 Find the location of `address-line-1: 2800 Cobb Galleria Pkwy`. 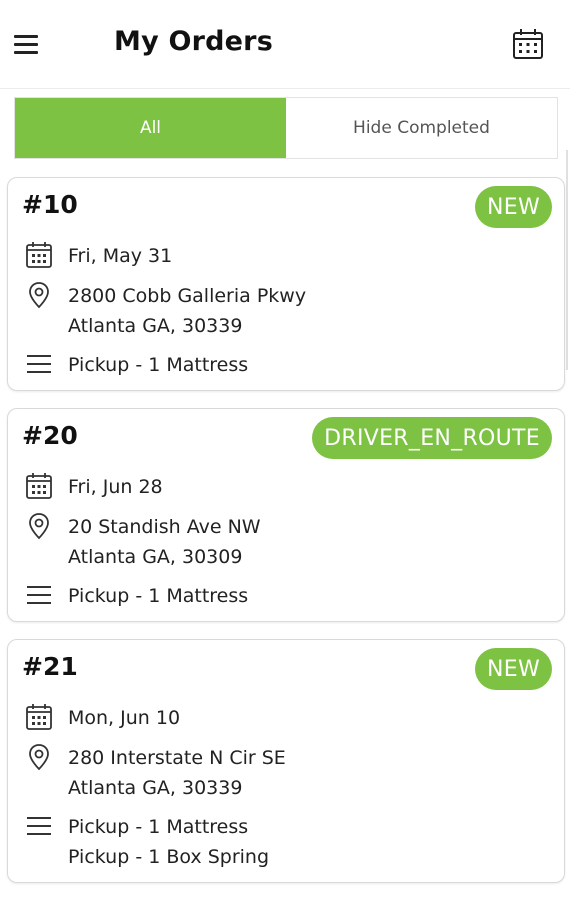

address-line-1: 2800 Cobb Galleria Pkwy is located at coordinates (187, 296).